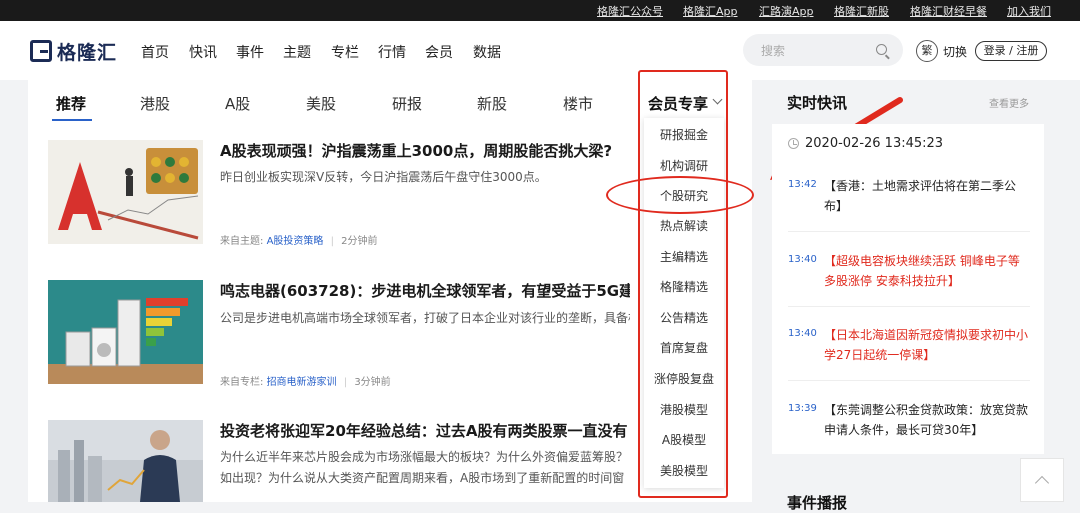  What do you see at coordinates (41, 51) in the screenshot?
I see `logo-icon` at bounding box center [41, 51].